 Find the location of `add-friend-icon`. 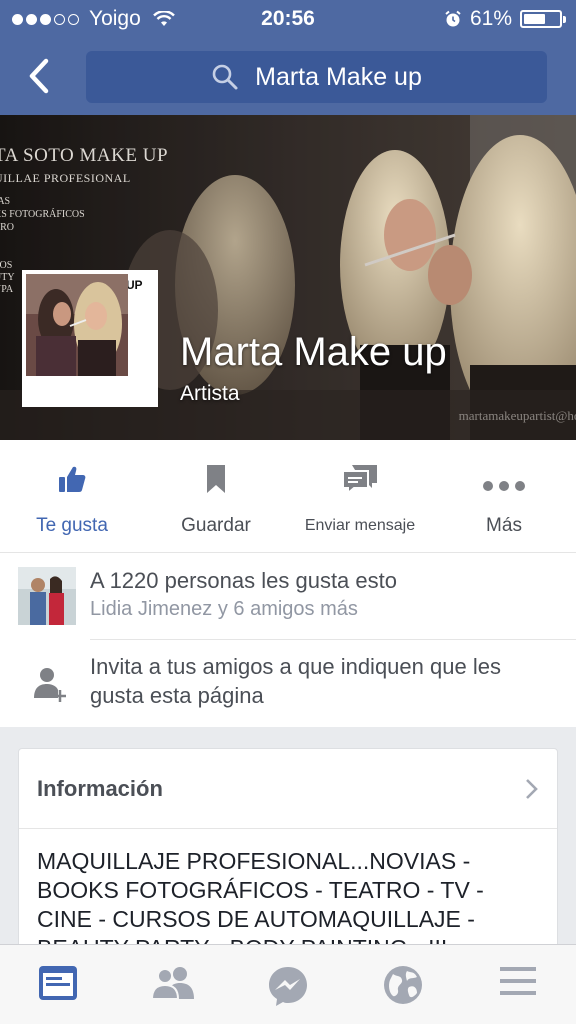

add-friend-icon is located at coordinates (50, 685).